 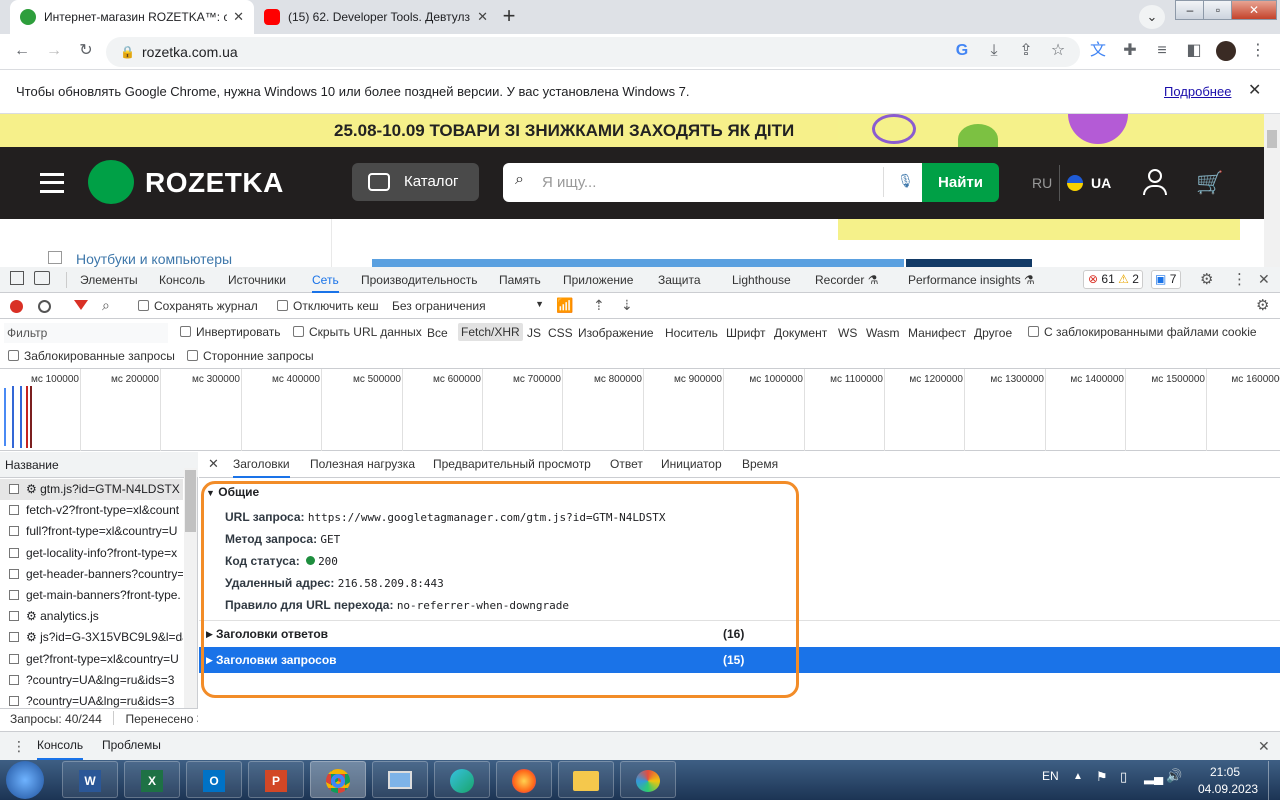 I want to click on clock-date: 04.09.2023, so click(x=1228, y=789).